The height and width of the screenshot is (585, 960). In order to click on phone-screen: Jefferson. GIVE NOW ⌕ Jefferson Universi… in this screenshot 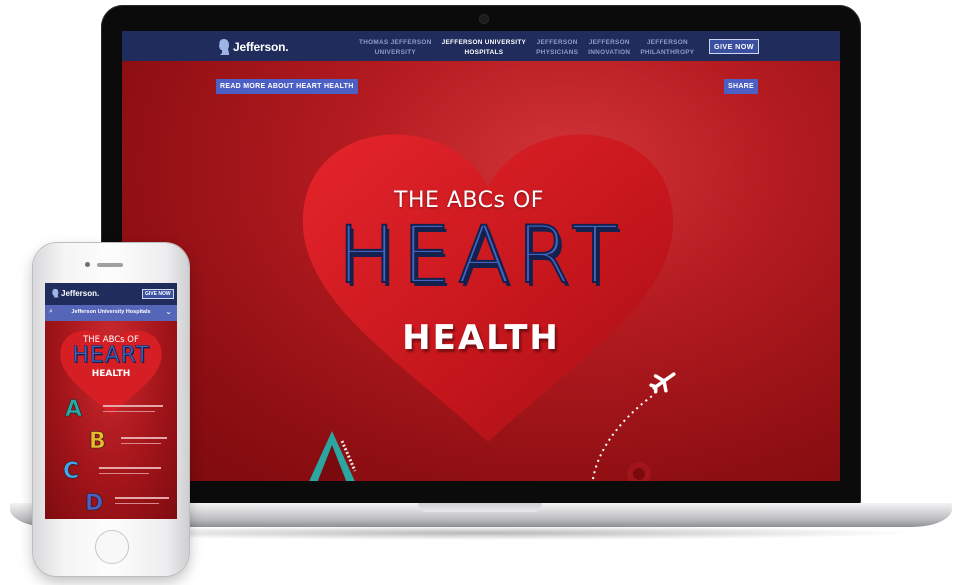, I will do `click(111, 401)`.